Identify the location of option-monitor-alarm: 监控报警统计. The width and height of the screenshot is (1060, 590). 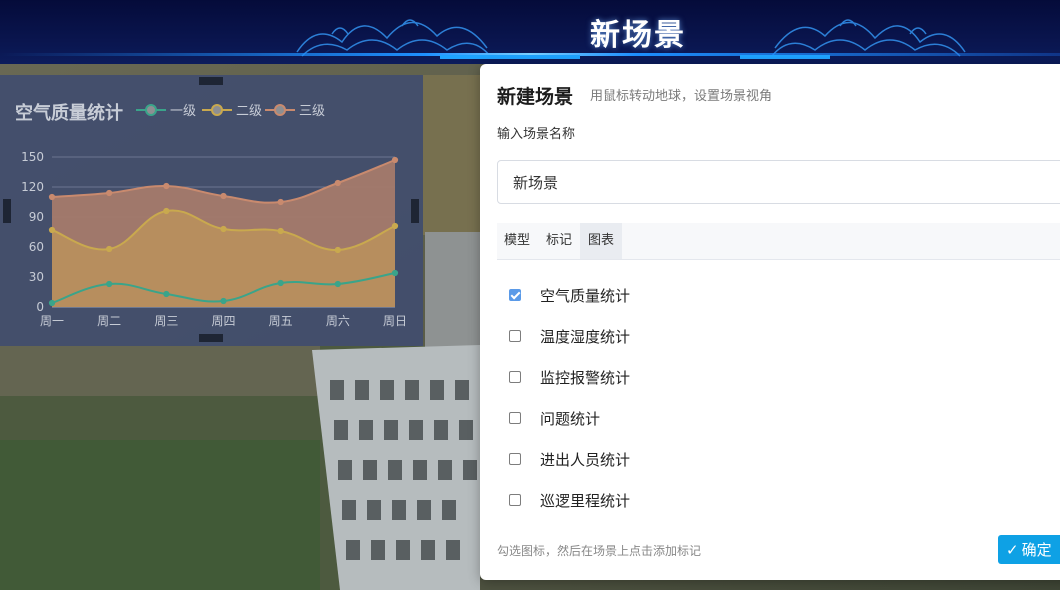
(569, 377).